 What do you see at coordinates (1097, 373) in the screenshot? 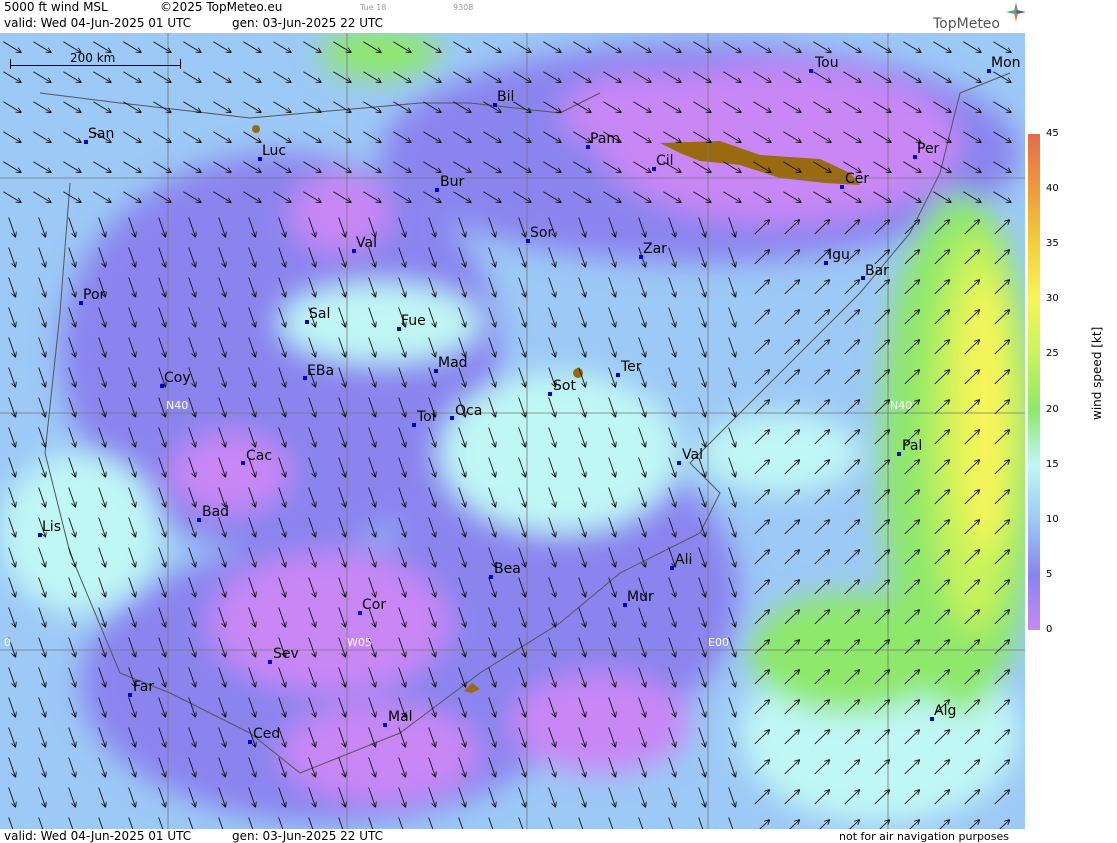
I see `legend-title: wind speed [kt]` at bounding box center [1097, 373].